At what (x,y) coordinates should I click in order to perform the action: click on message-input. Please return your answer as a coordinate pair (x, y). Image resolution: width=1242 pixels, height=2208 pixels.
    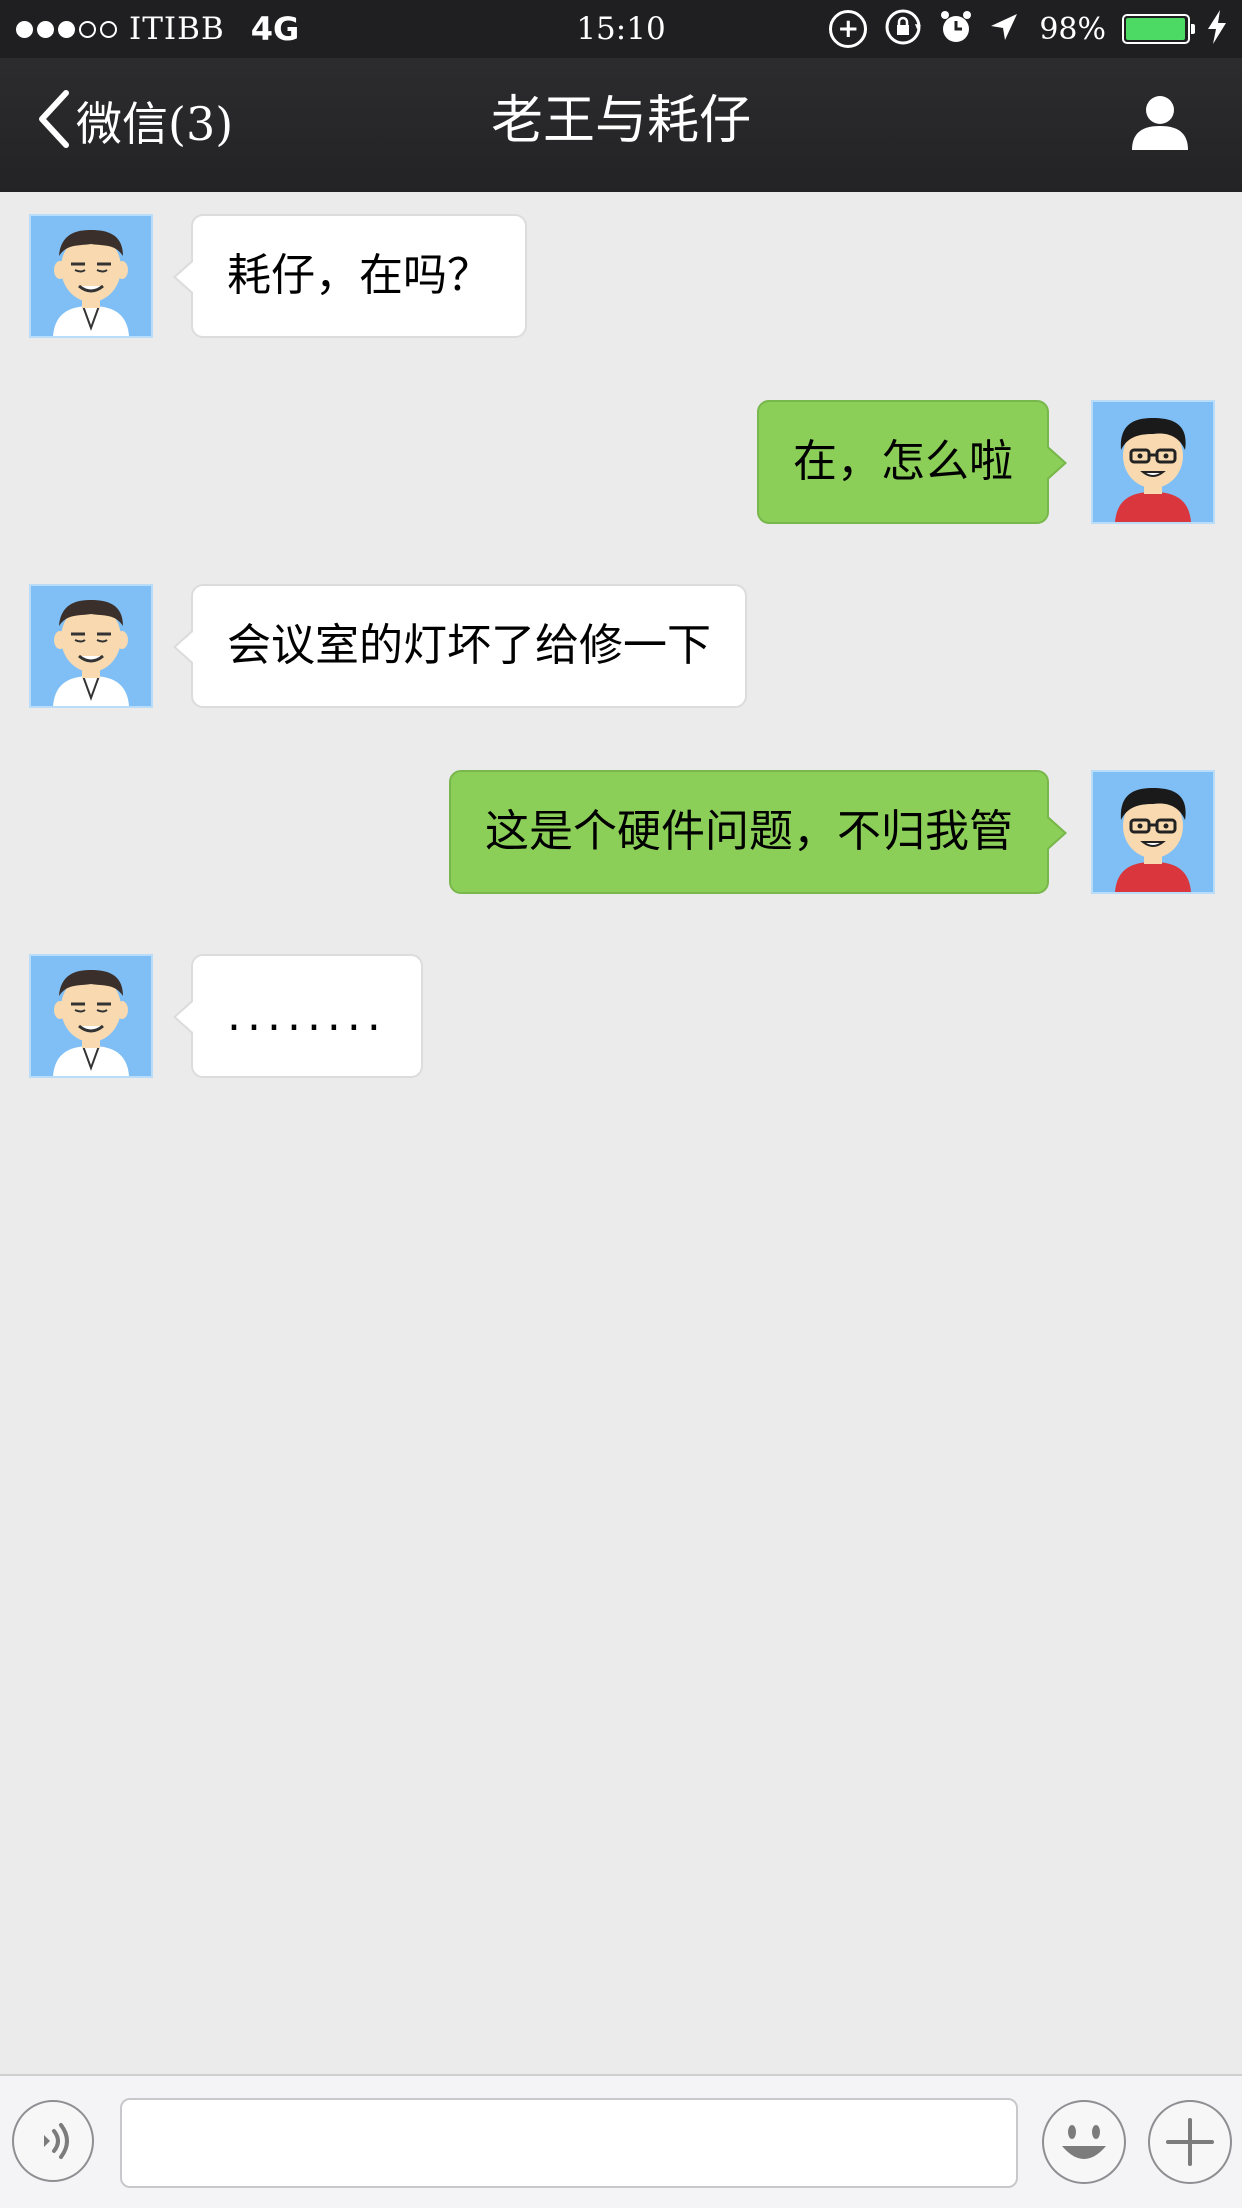
    Looking at the image, I should click on (569, 2143).